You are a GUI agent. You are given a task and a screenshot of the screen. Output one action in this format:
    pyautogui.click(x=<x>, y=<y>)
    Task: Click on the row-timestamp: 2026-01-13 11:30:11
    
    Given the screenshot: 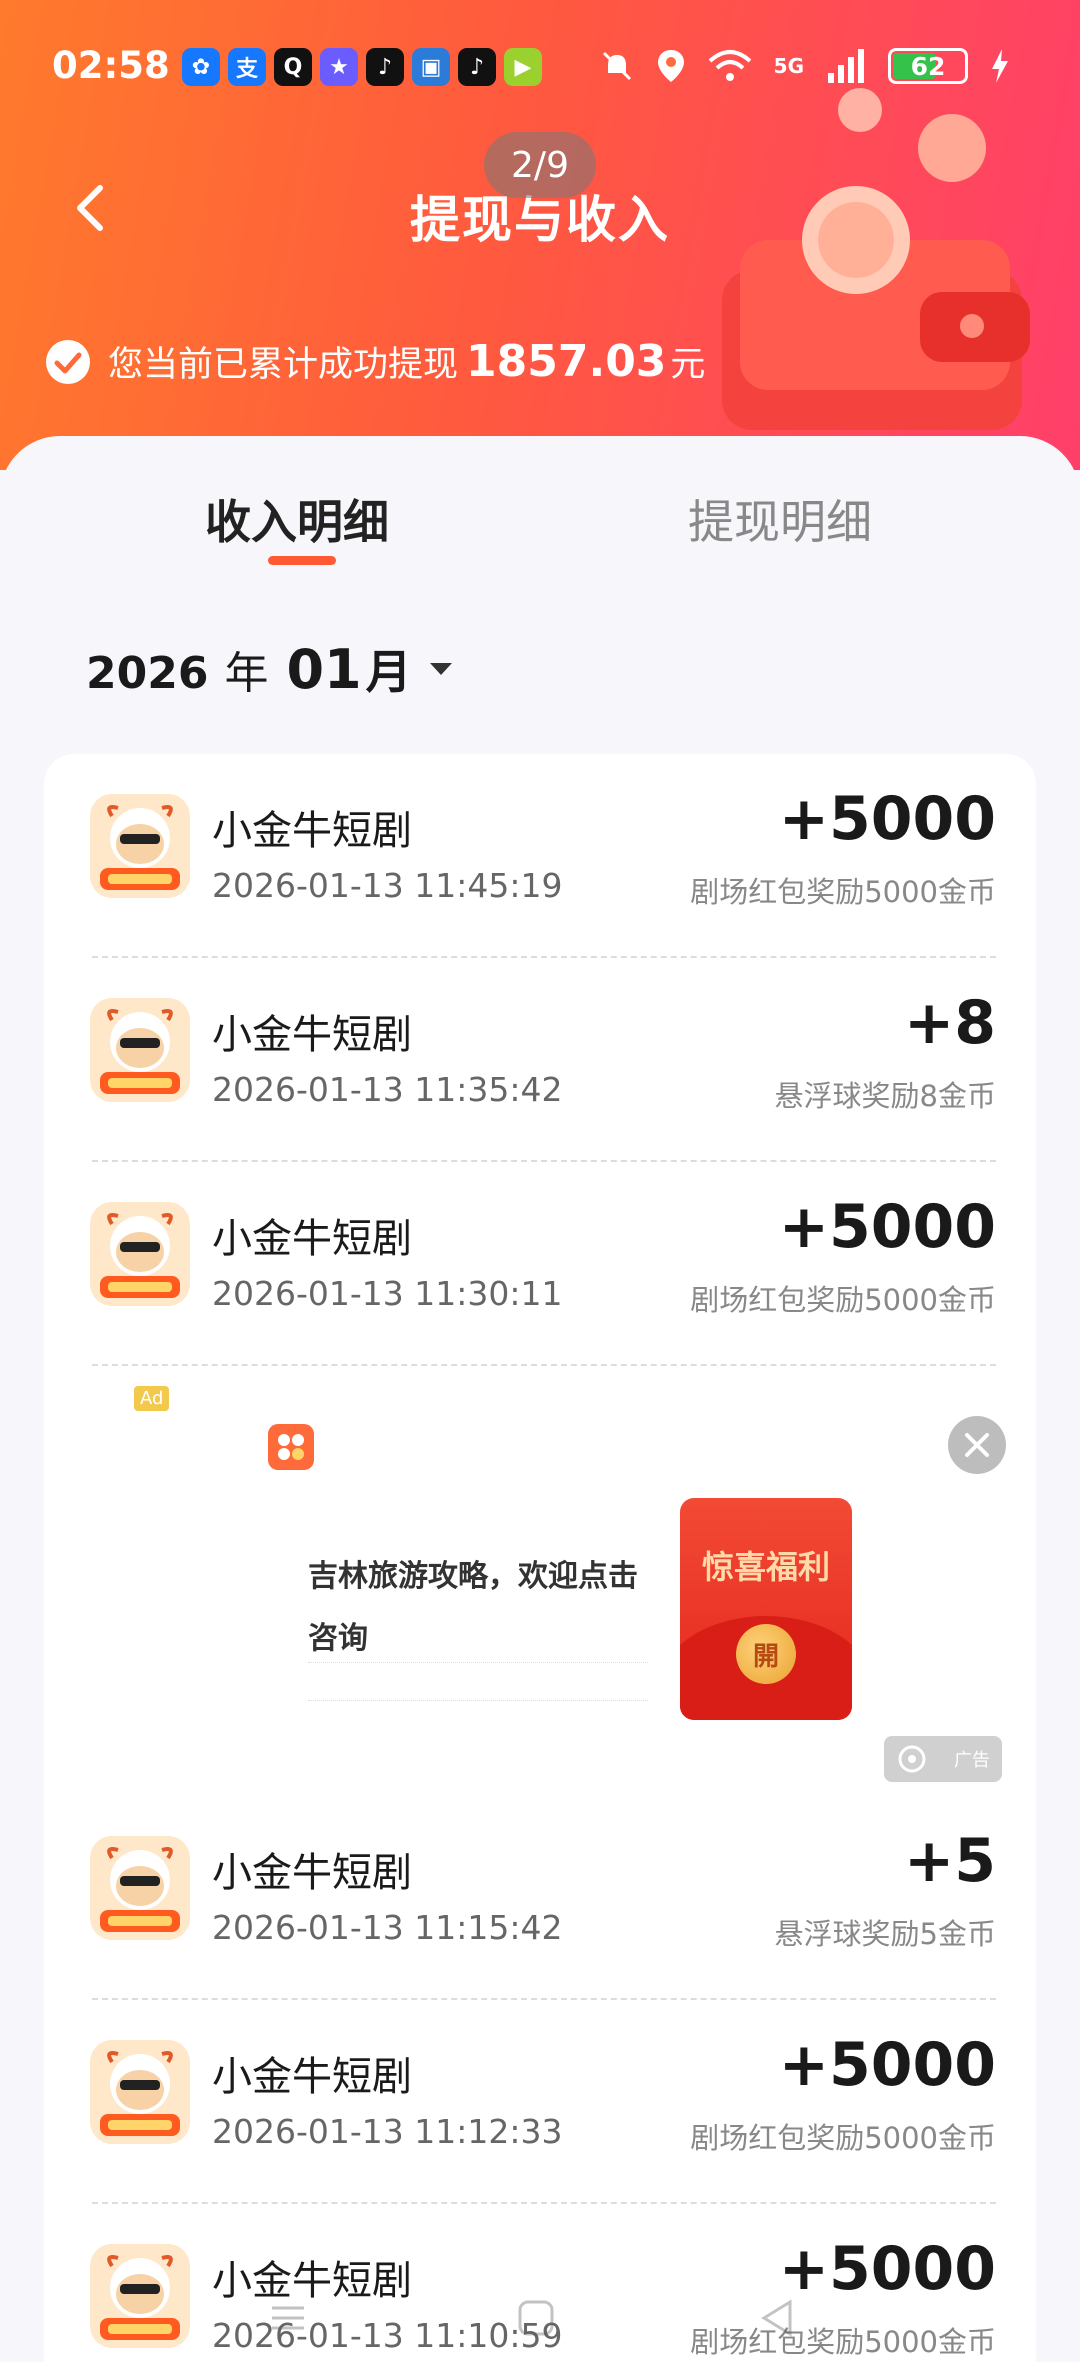 What is the action you would take?
    pyautogui.click(x=387, y=1293)
    